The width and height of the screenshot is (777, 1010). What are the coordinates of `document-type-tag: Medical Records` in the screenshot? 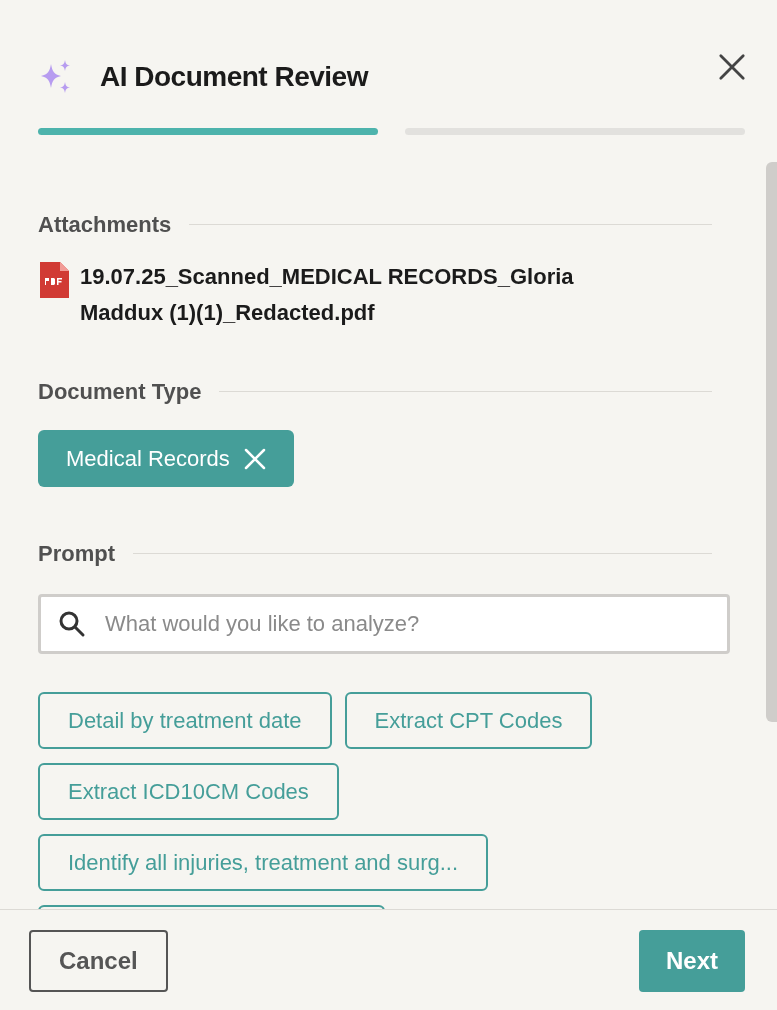 It's located at (166, 458).